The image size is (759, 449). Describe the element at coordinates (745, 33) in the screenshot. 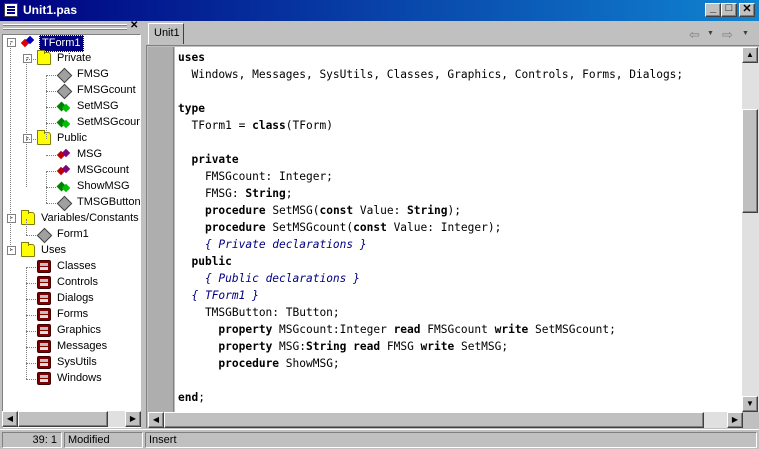

I see `forward-dropdown-icon: ▼` at that location.